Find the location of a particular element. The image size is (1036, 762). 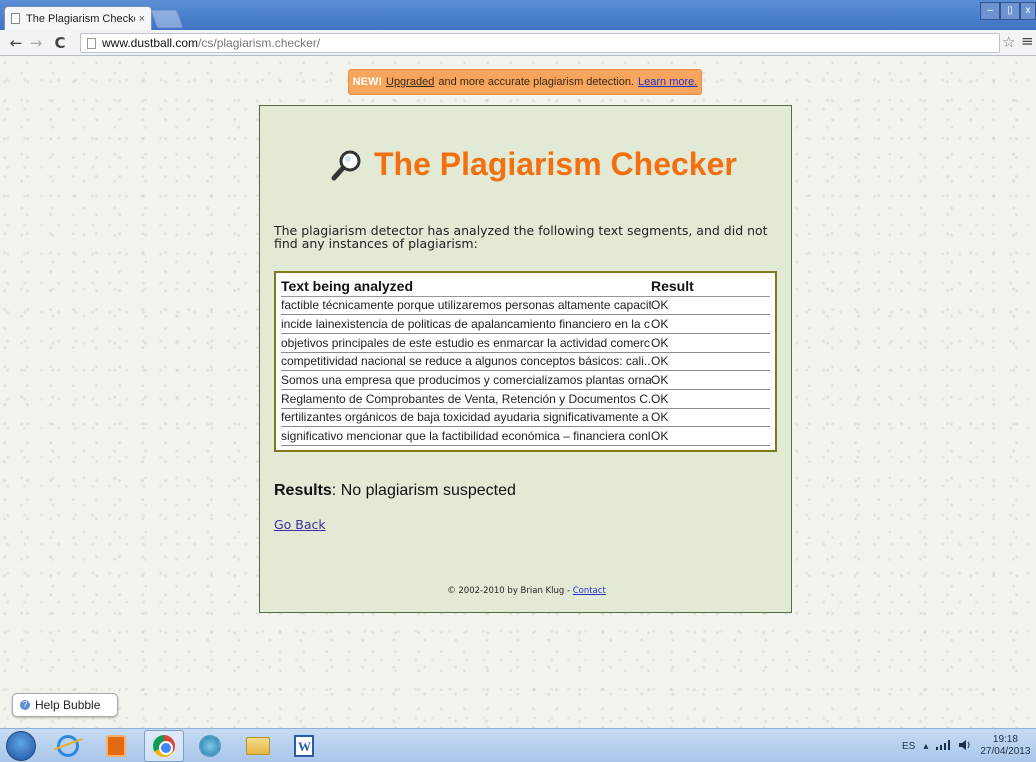

table-header-row: Text being analyzed Result is located at coordinates (525, 287).